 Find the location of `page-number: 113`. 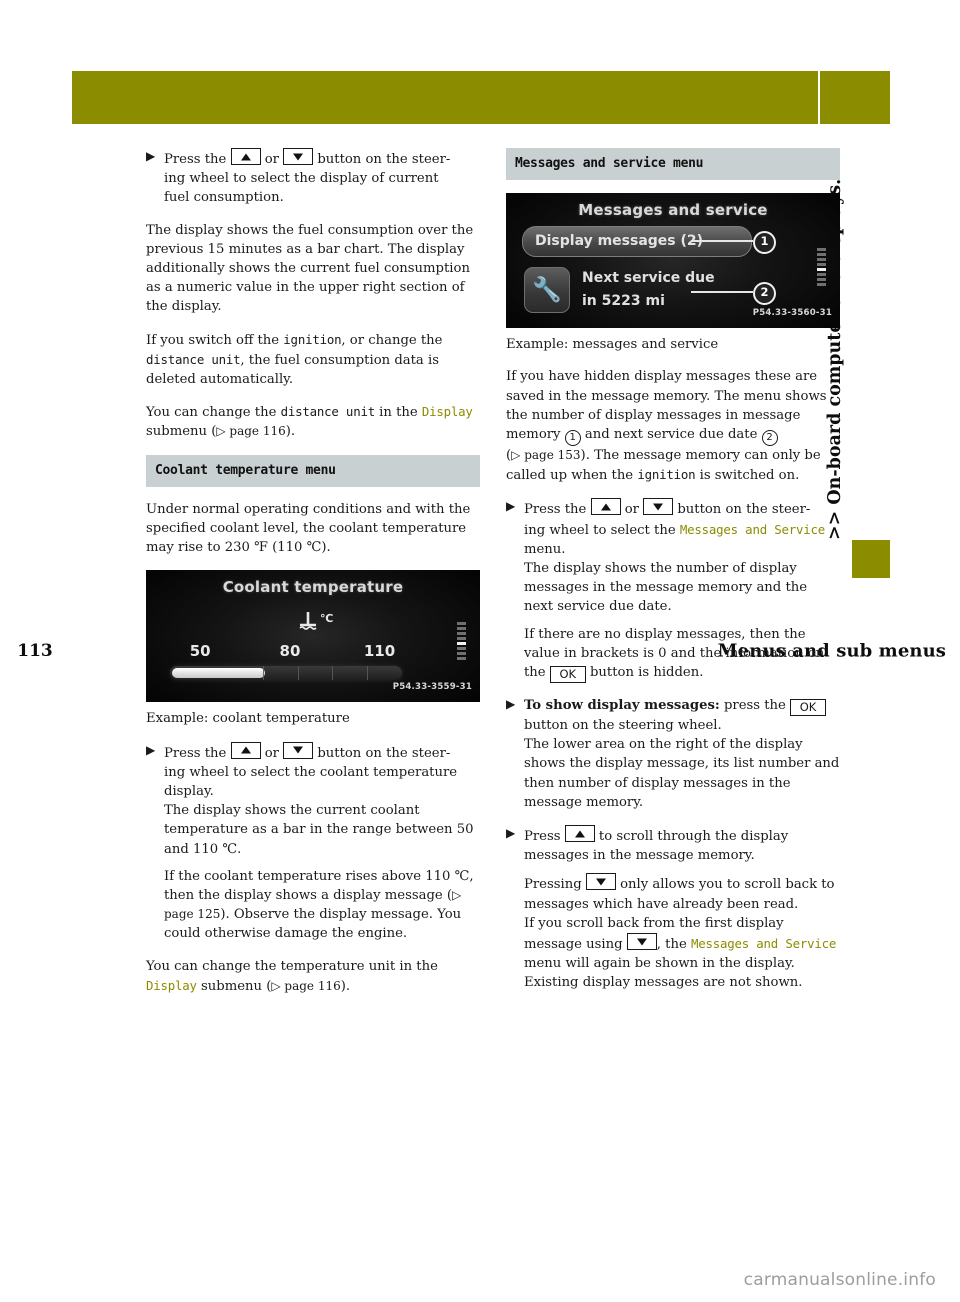

page-number: 113 is located at coordinates (35, 651).